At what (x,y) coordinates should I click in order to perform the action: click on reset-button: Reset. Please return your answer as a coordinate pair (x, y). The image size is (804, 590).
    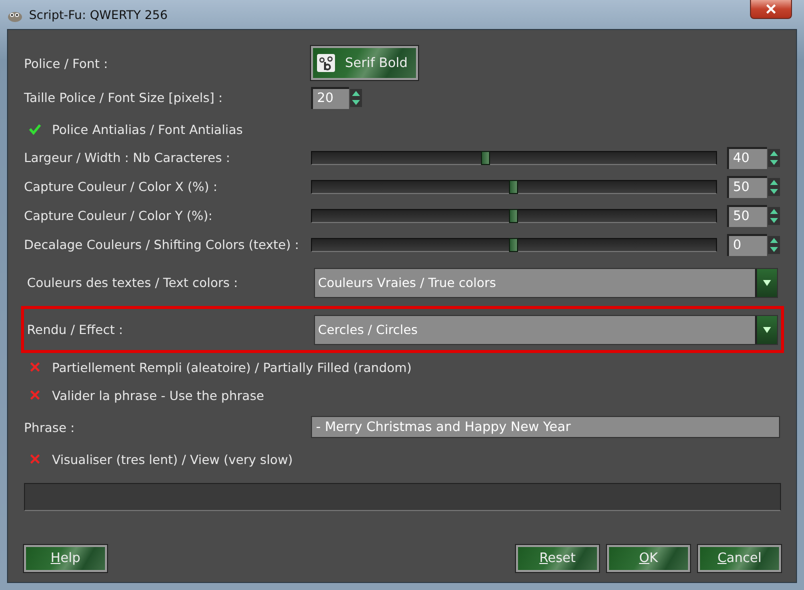
    Looking at the image, I should click on (557, 558).